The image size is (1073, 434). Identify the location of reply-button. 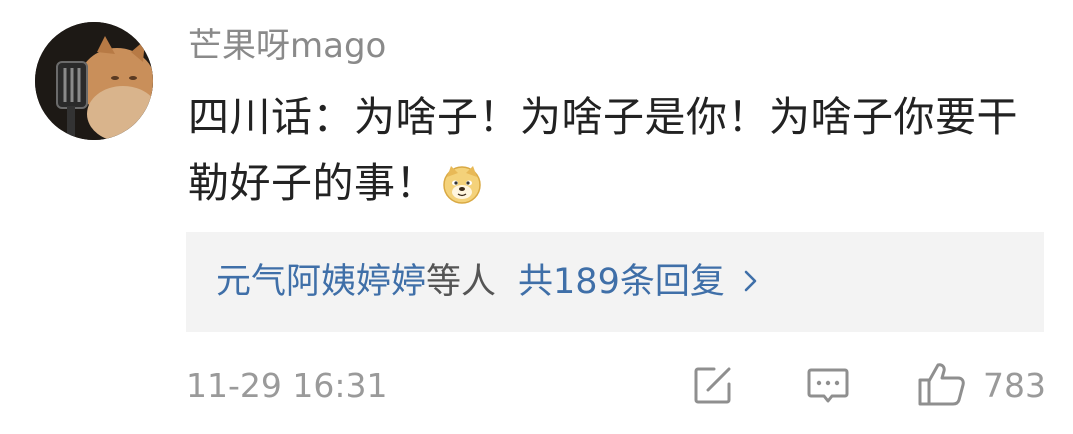
(828, 386).